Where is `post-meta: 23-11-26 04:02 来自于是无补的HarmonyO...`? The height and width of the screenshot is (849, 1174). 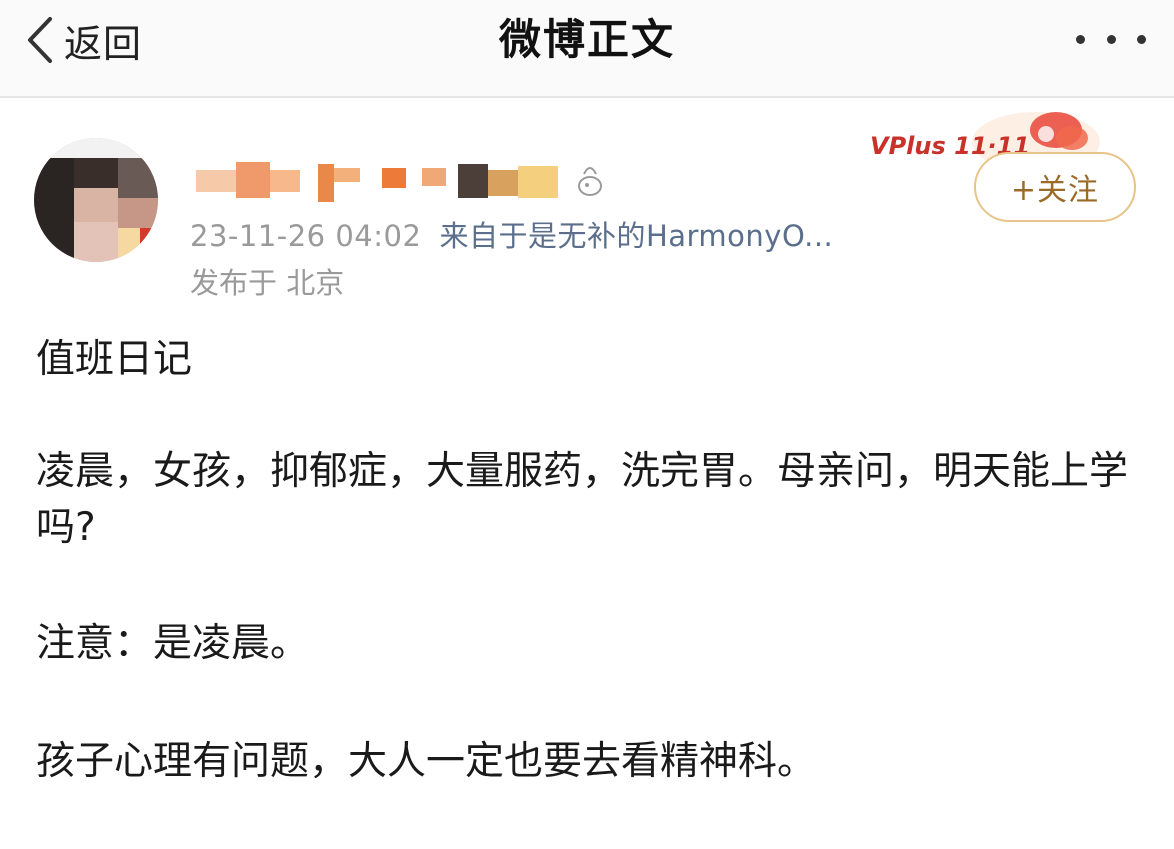
post-meta: 23-11-26 04:02 来自于是无补的HarmonyO... is located at coordinates (511, 234).